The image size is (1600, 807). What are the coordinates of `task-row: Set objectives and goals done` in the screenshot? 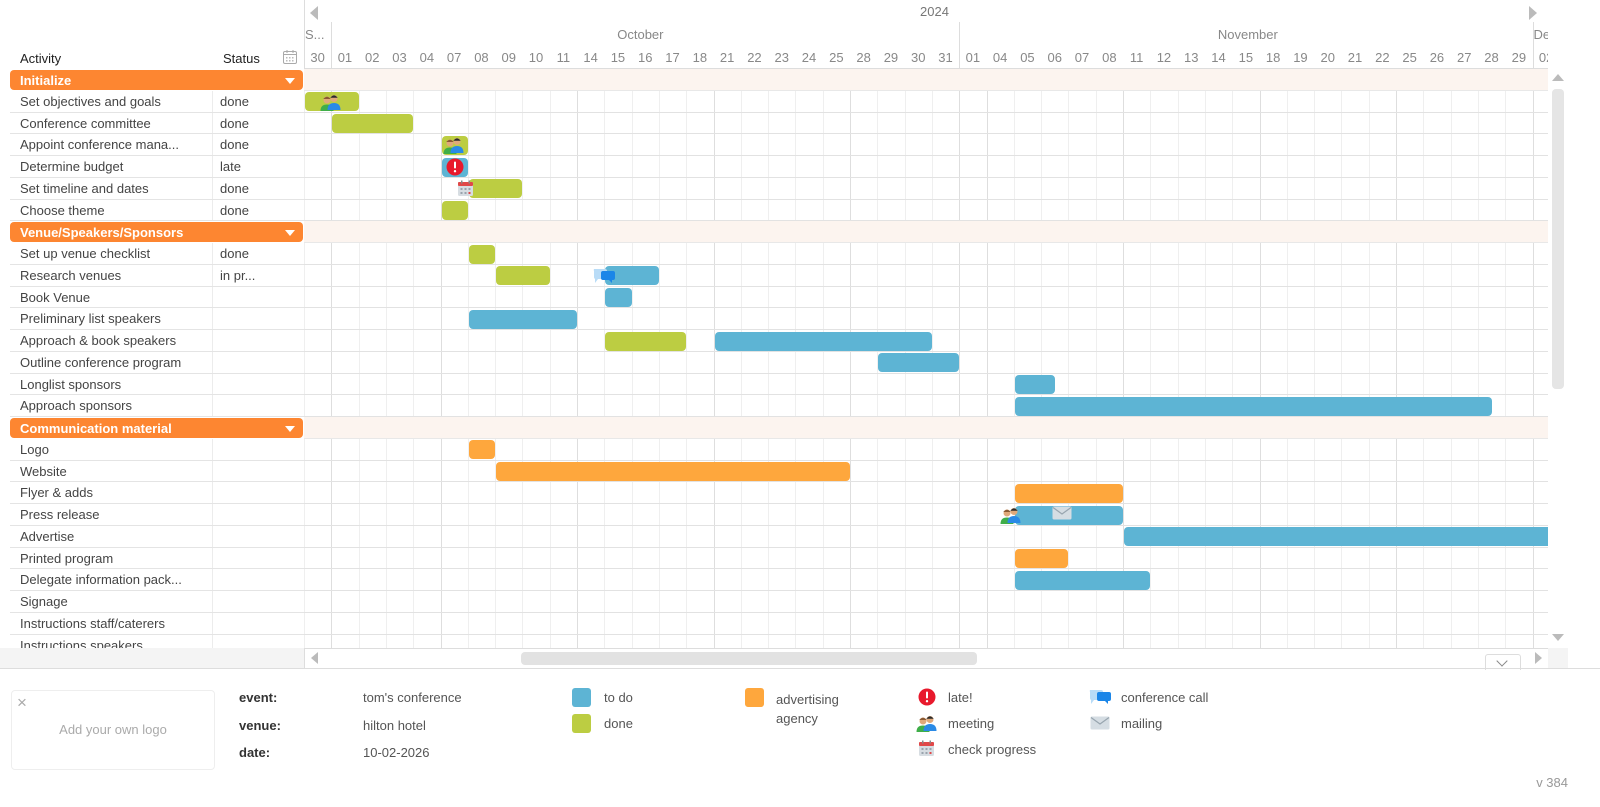 It's located at (157, 101).